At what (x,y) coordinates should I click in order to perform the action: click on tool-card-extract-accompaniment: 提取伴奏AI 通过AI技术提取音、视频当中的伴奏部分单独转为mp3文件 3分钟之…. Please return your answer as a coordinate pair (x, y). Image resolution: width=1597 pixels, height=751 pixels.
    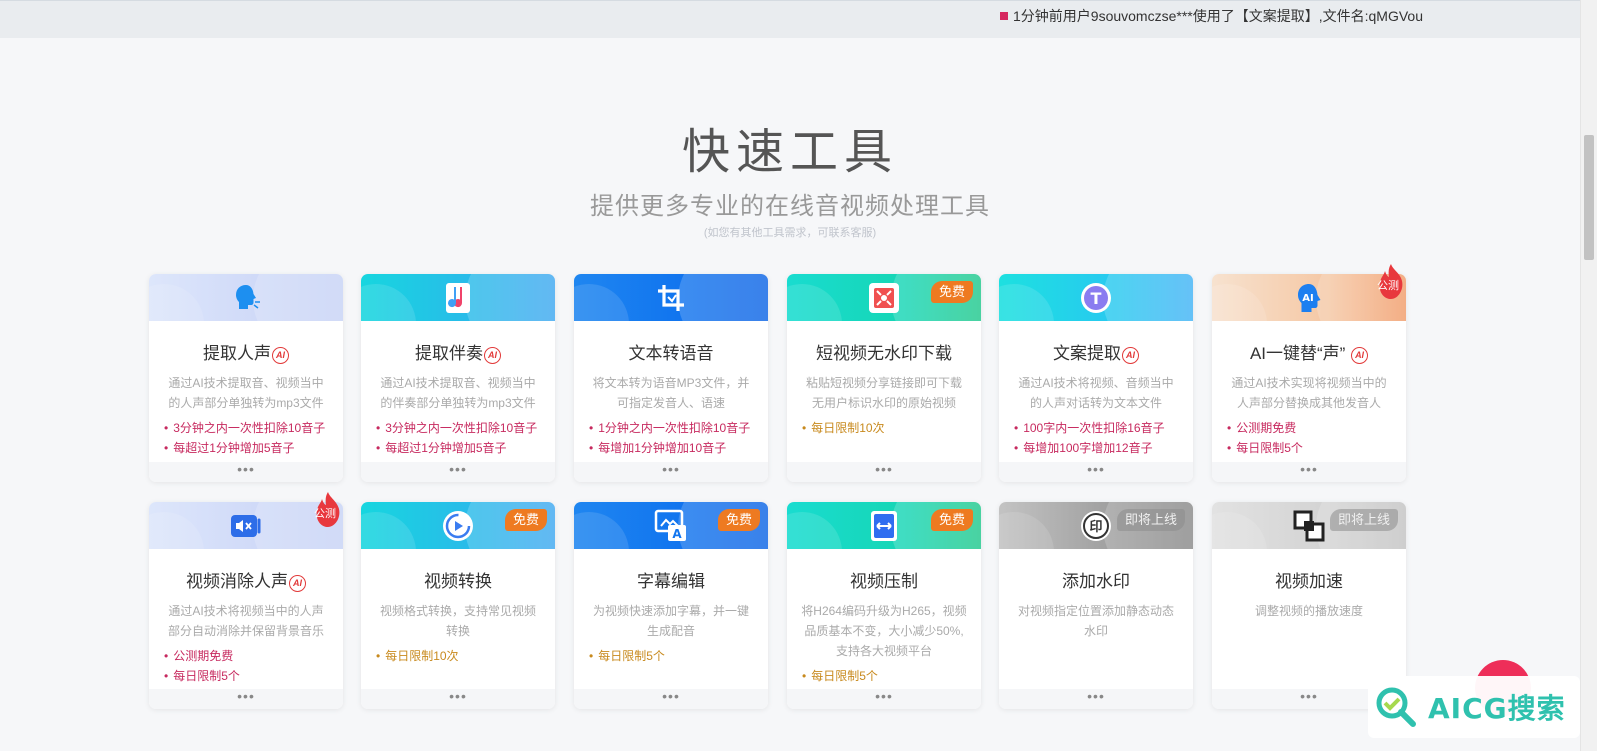
    Looking at the image, I should click on (458, 378).